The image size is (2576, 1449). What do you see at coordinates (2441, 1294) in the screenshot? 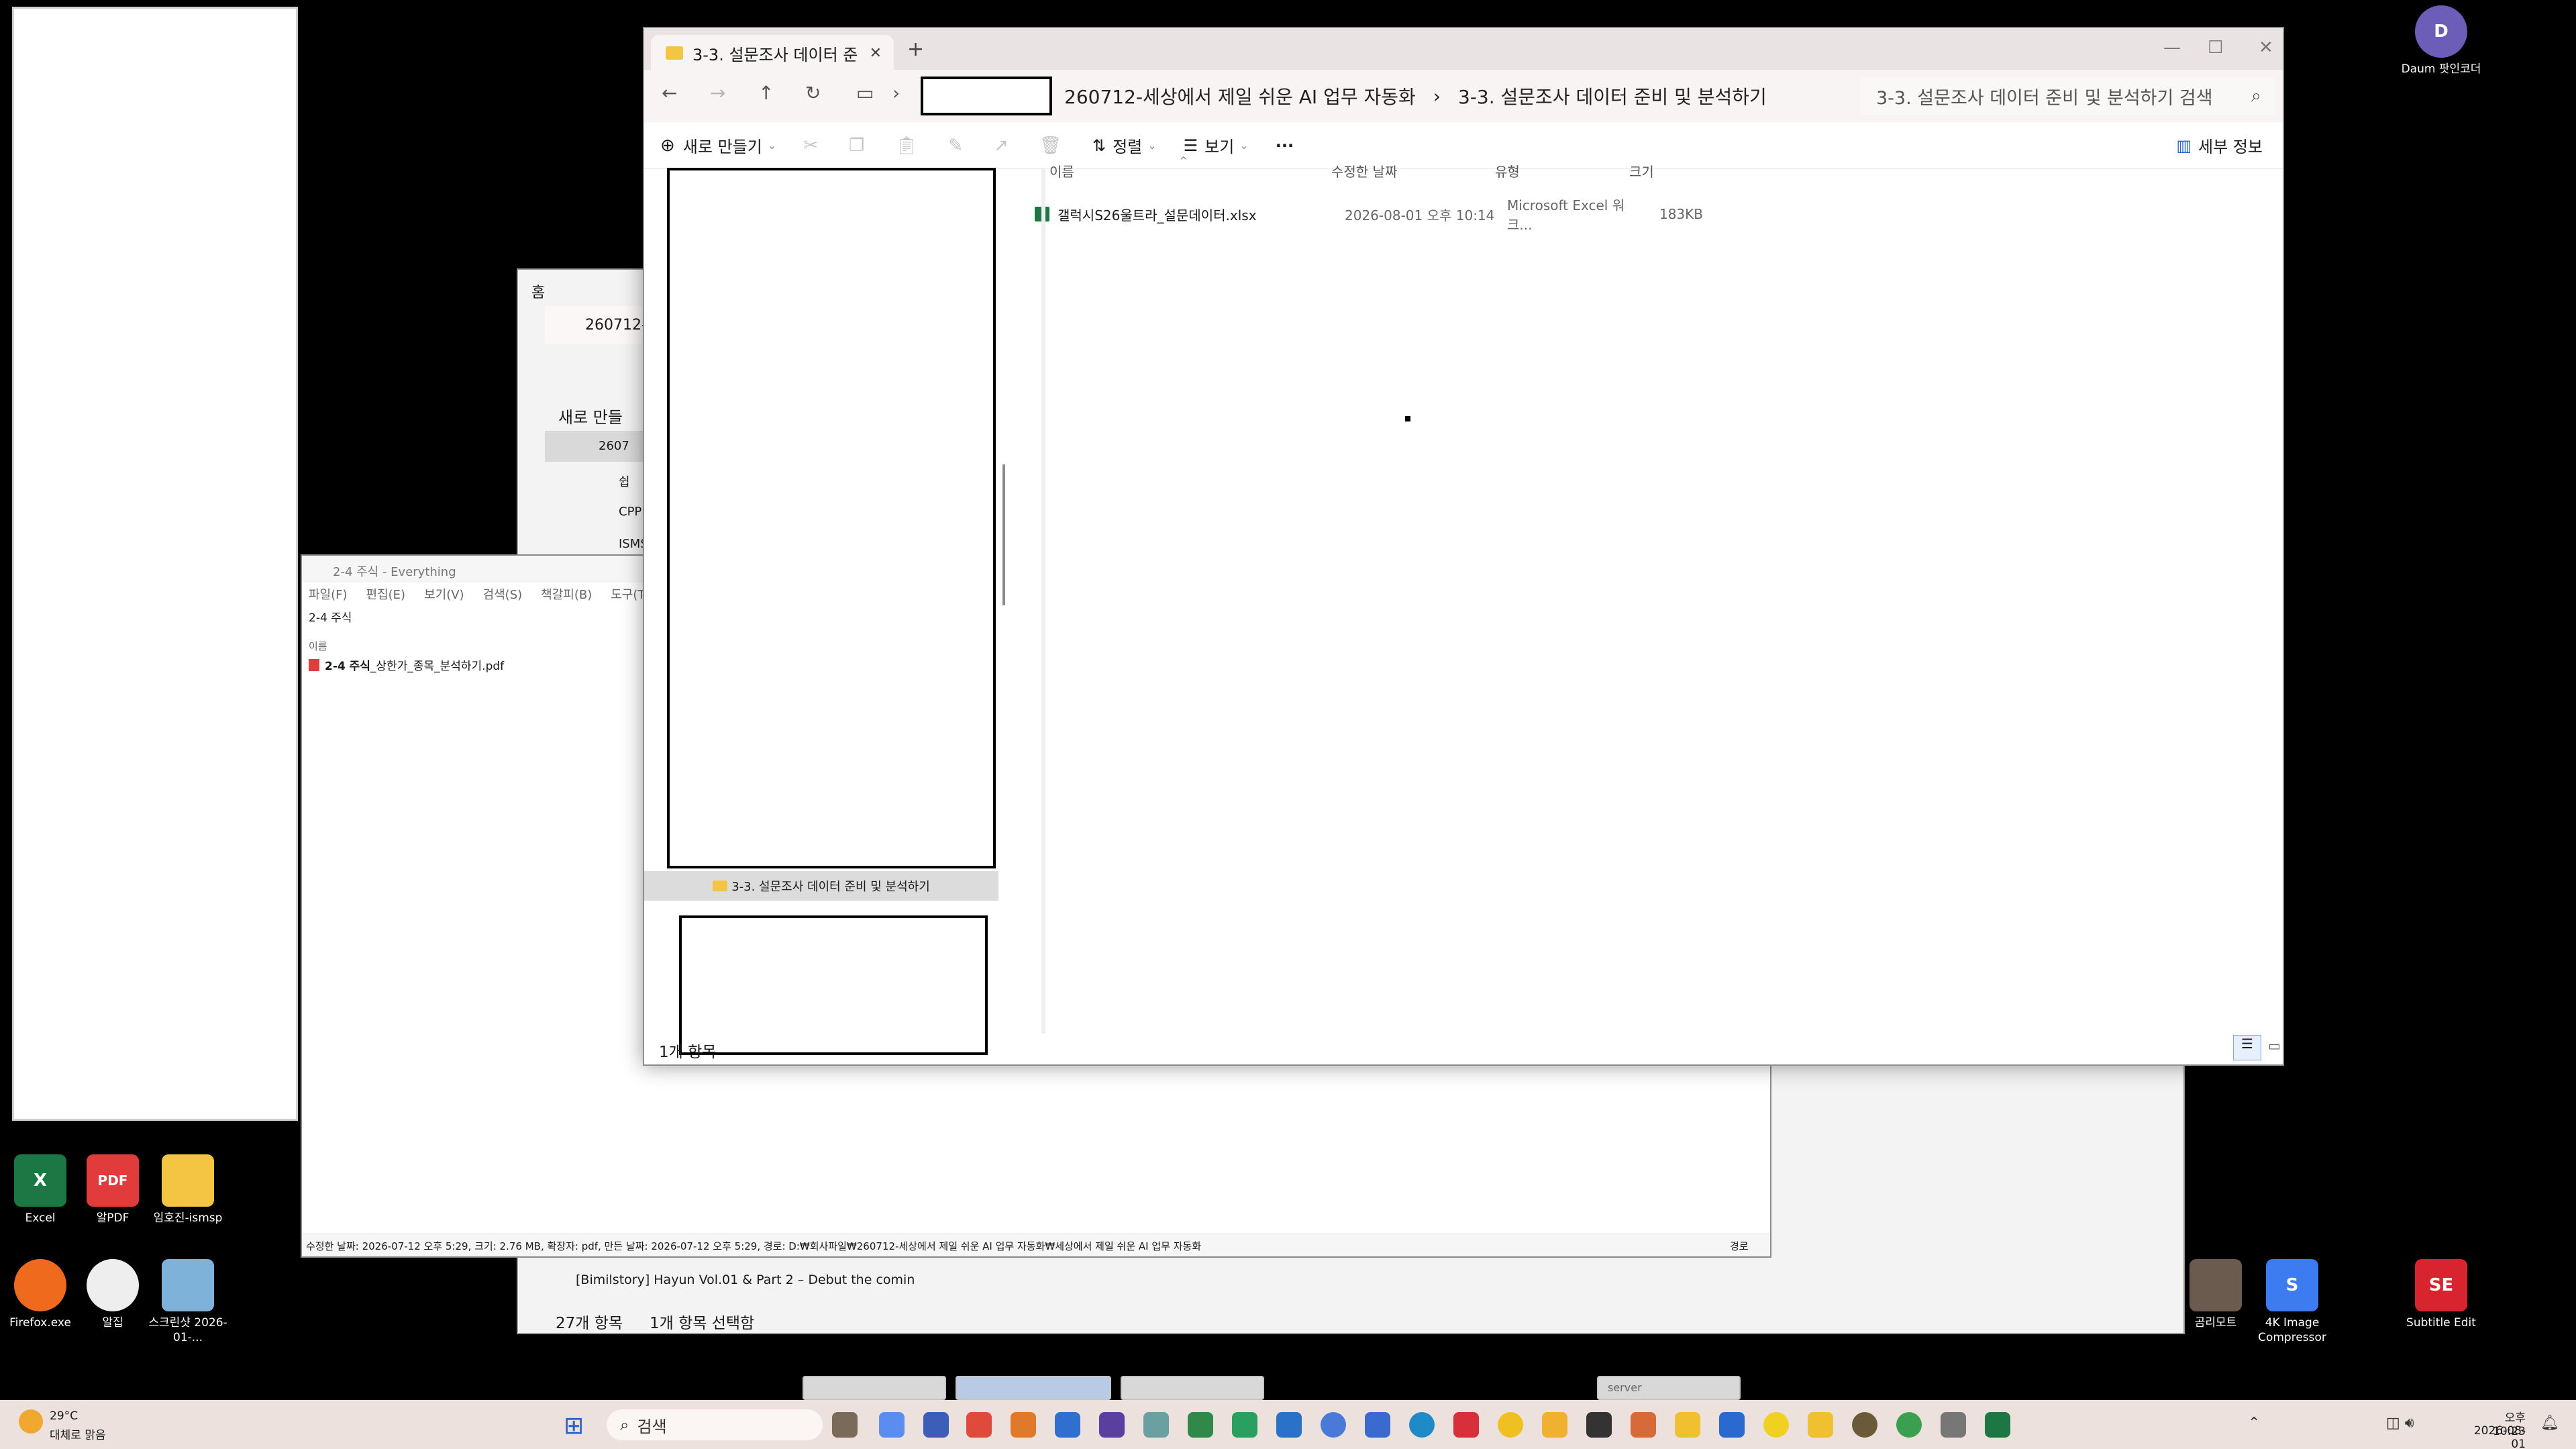
I see `desktop-icon-subtitle-edit: SE Subtitle Edit` at bounding box center [2441, 1294].